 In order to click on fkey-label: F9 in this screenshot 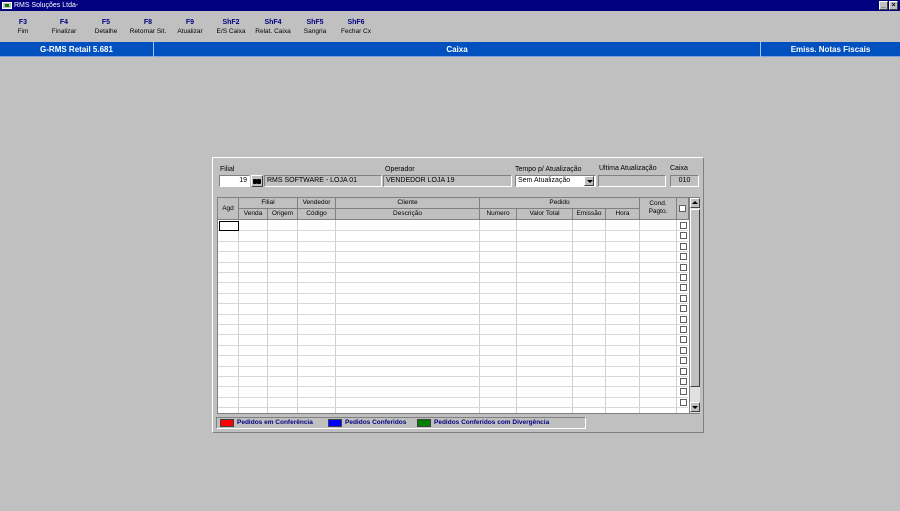, I will do `click(190, 22)`.